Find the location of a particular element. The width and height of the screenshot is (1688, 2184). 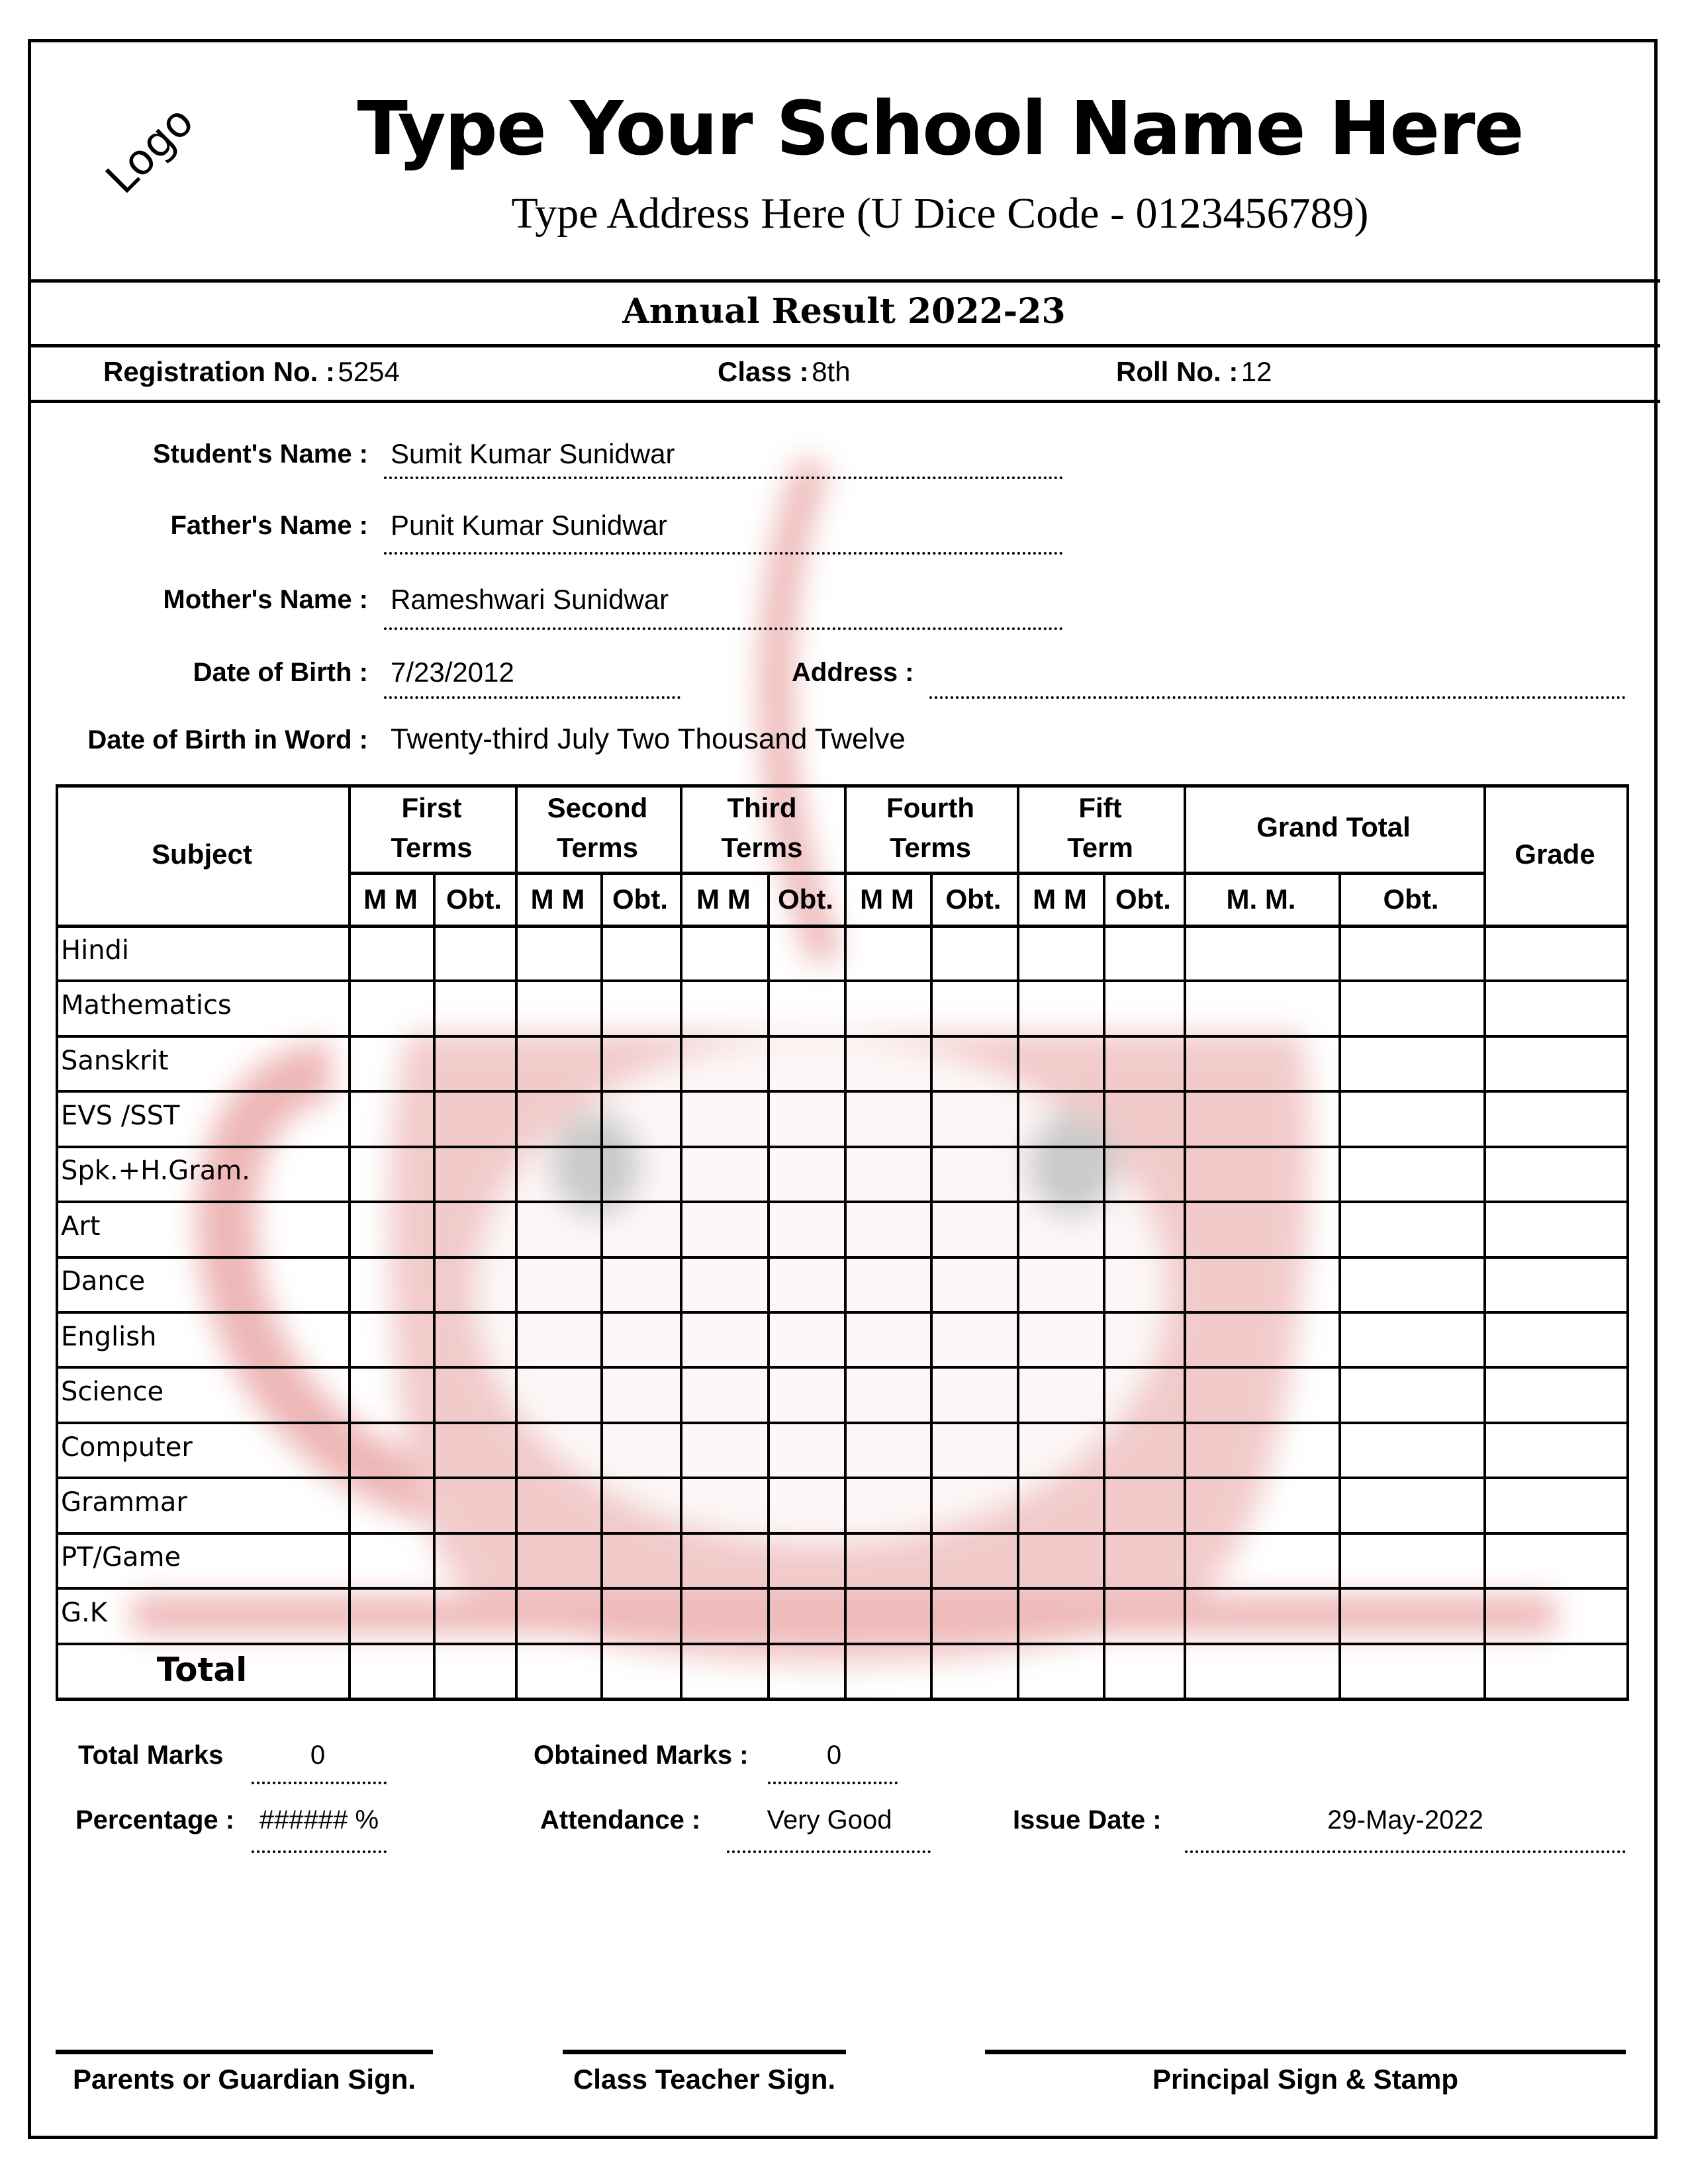

student-name-value: Sumit Kumar Sunidwar is located at coordinates (533, 454).